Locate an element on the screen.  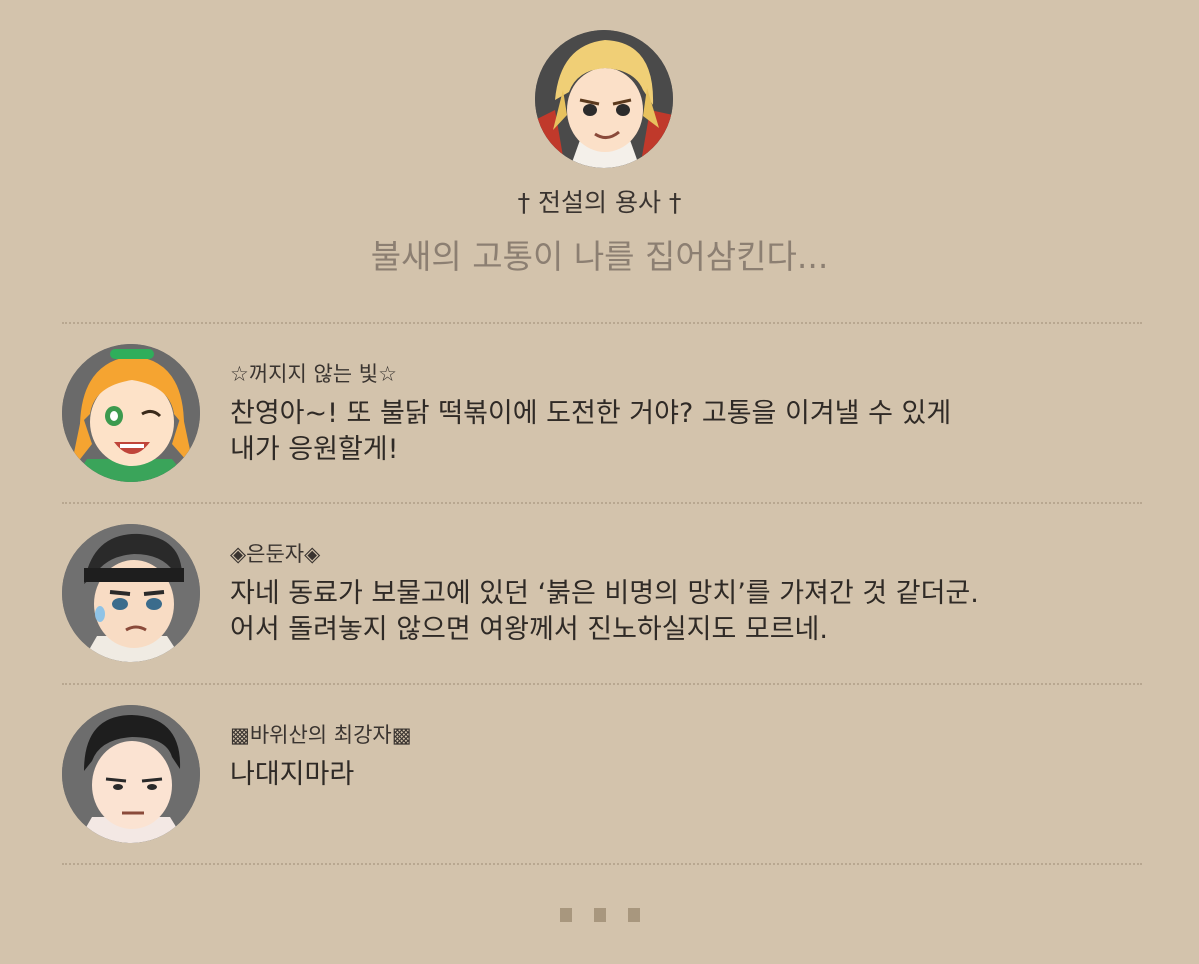
hero-portrait-icon is located at coordinates (604, 99).